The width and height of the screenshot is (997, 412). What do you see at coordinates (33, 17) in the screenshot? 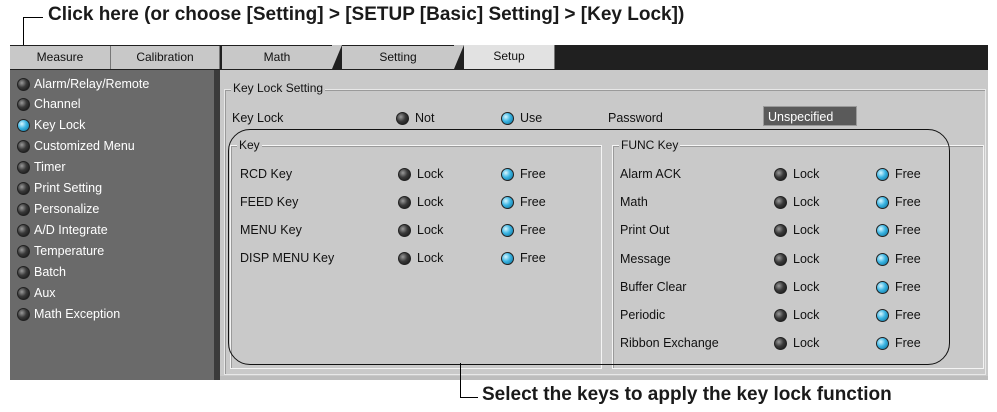
I see `callout-top-leader` at bounding box center [33, 17].